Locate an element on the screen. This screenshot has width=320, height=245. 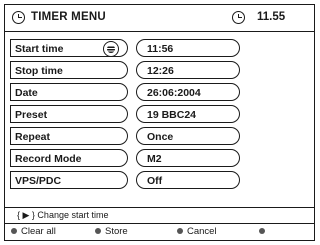
repeat-label: Repeat is located at coordinates (33, 137).